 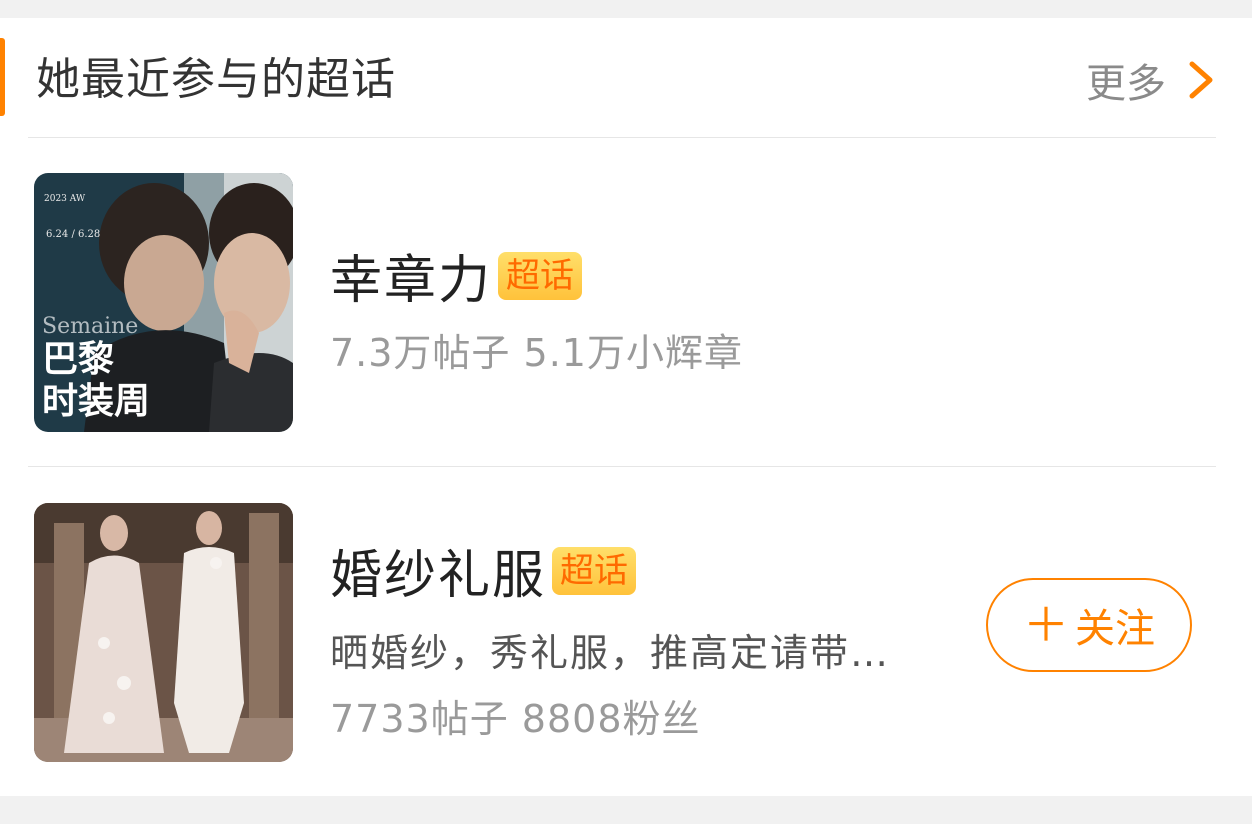 What do you see at coordinates (1046, 625) in the screenshot?
I see `plus-icon: ＋` at bounding box center [1046, 625].